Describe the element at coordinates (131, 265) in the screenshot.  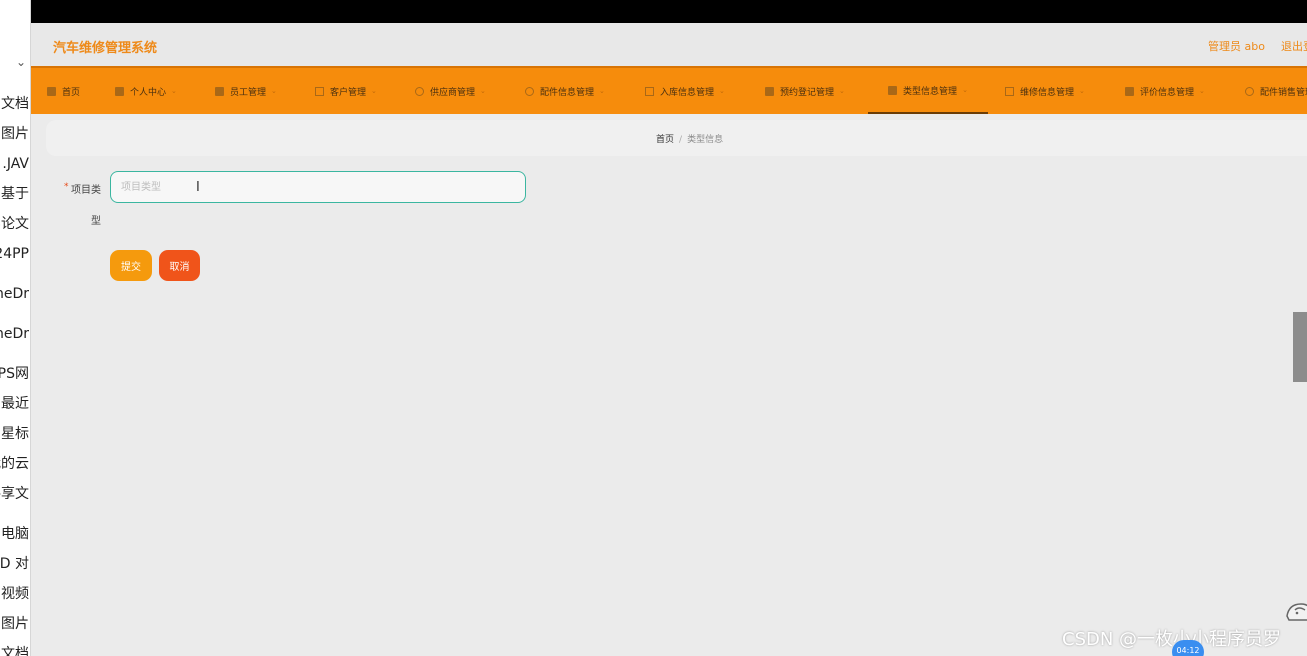
I see `submit-button: 提交` at that location.